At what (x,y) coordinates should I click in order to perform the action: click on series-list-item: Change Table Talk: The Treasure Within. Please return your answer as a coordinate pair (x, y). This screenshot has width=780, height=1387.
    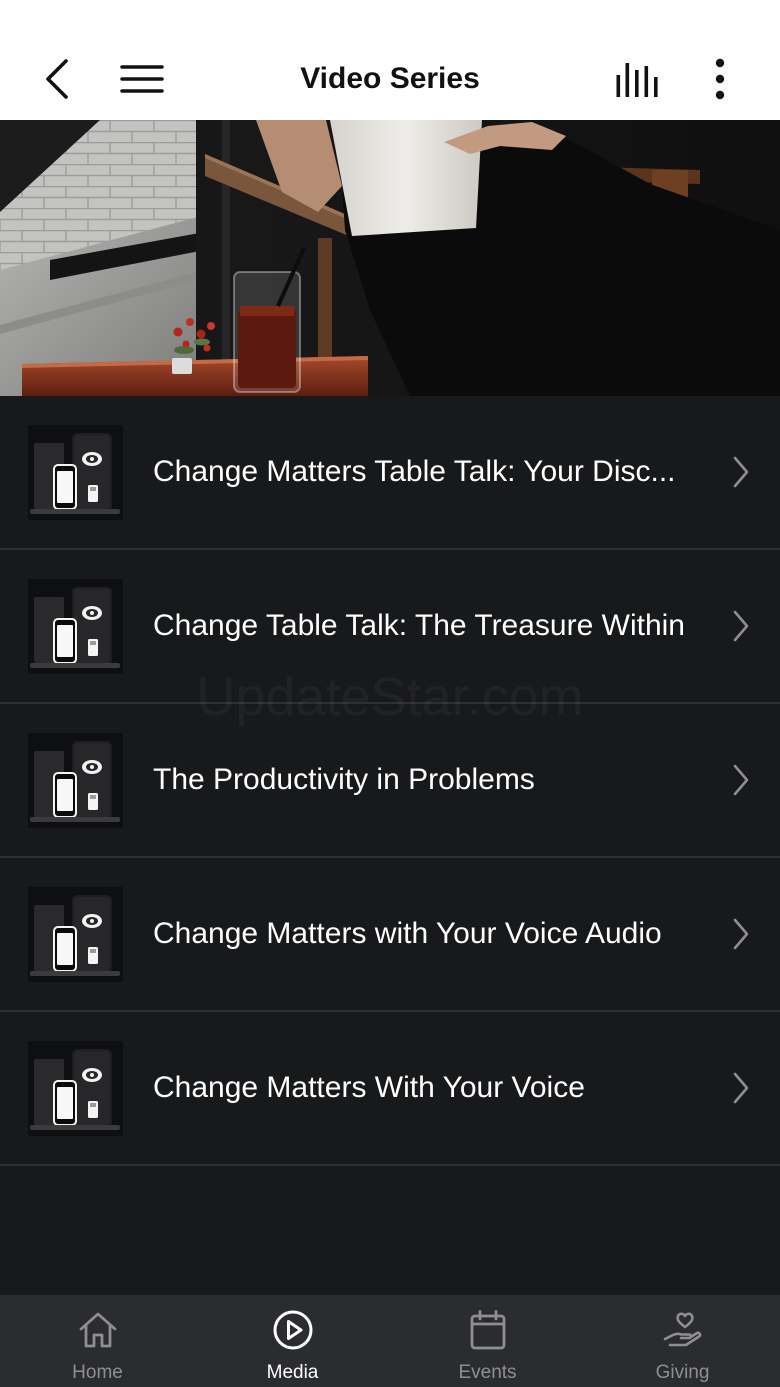
    Looking at the image, I should click on (390, 627).